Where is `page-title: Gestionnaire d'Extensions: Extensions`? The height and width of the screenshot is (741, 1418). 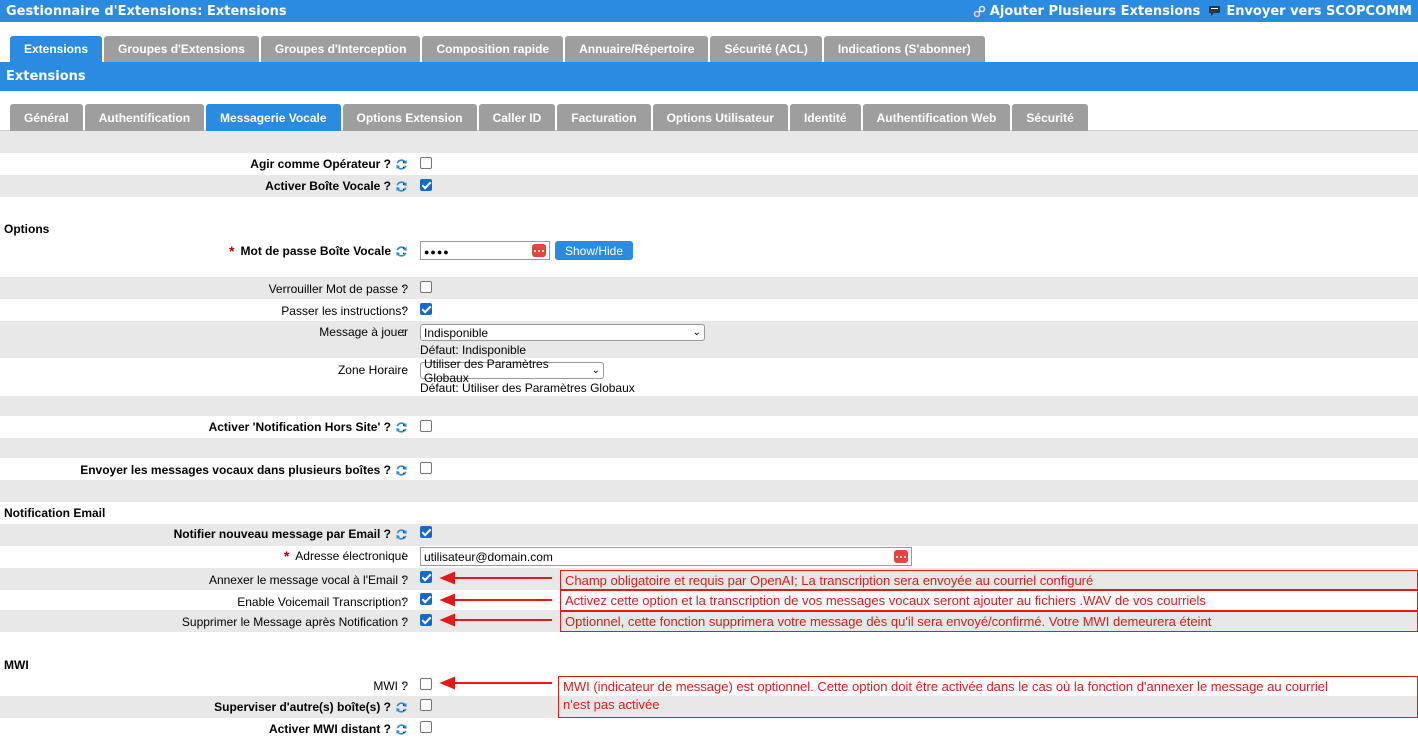 page-title: Gestionnaire d'Extensions: Extensions is located at coordinates (146, 11).